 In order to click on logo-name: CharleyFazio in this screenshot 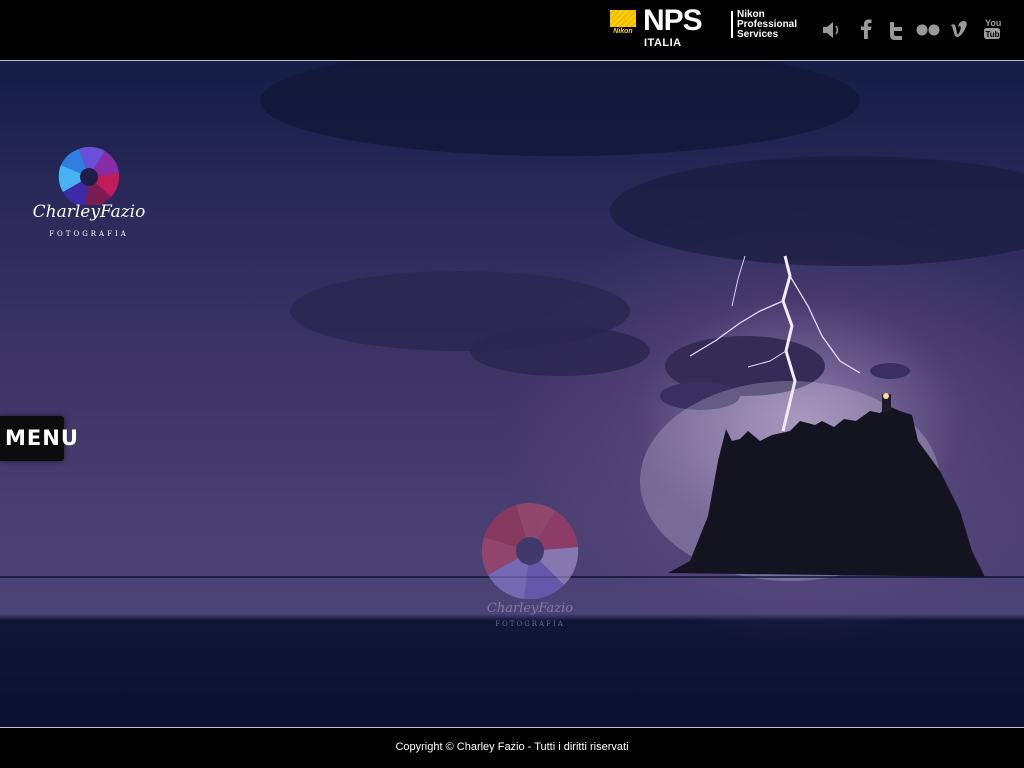, I will do `click(89, 212)`.